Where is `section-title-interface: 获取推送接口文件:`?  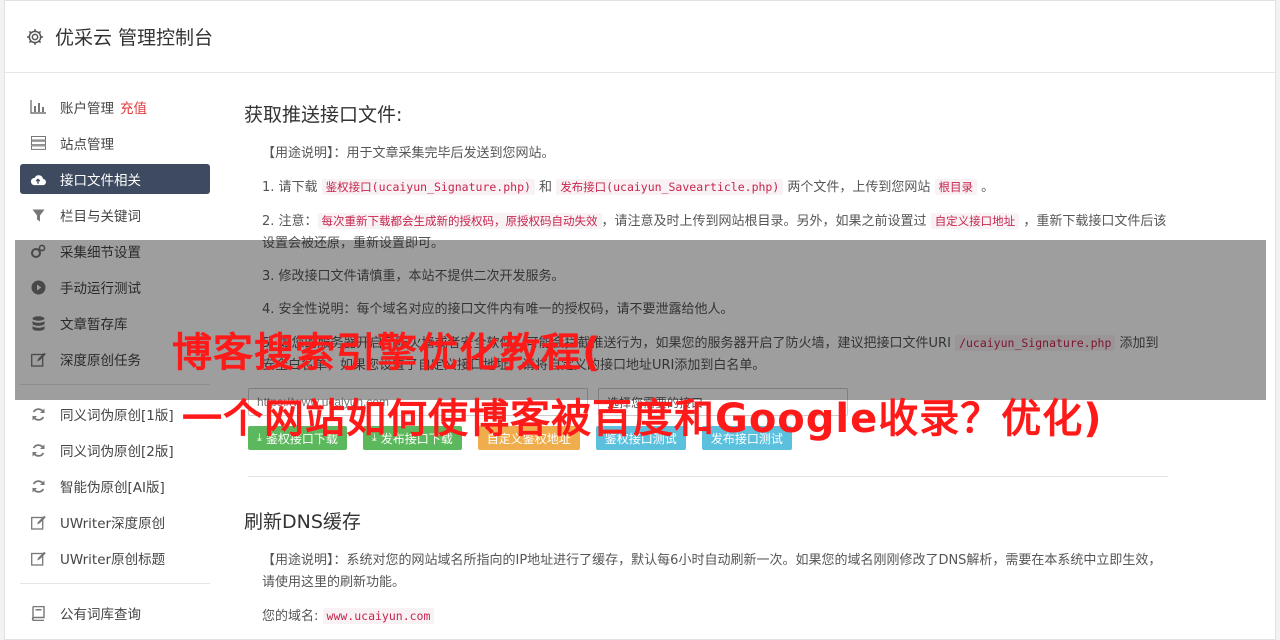
section-title-interface: 获取推送接口文件: is located at coordinates (323, 115).